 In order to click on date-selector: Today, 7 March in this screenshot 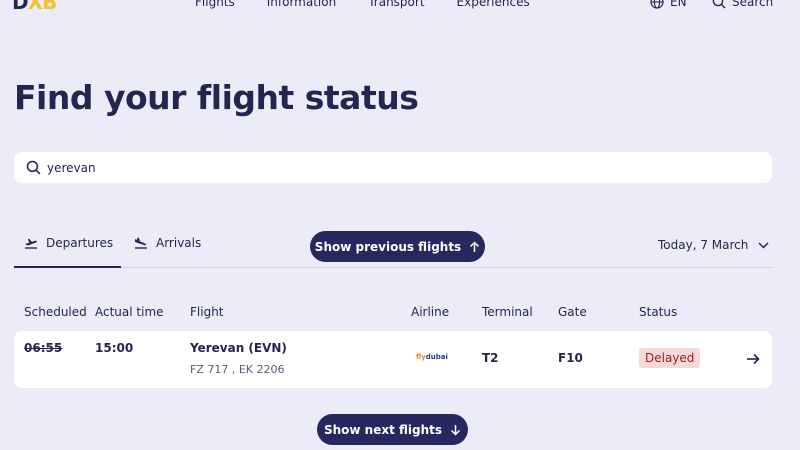, I will do `click(713, 245)`.